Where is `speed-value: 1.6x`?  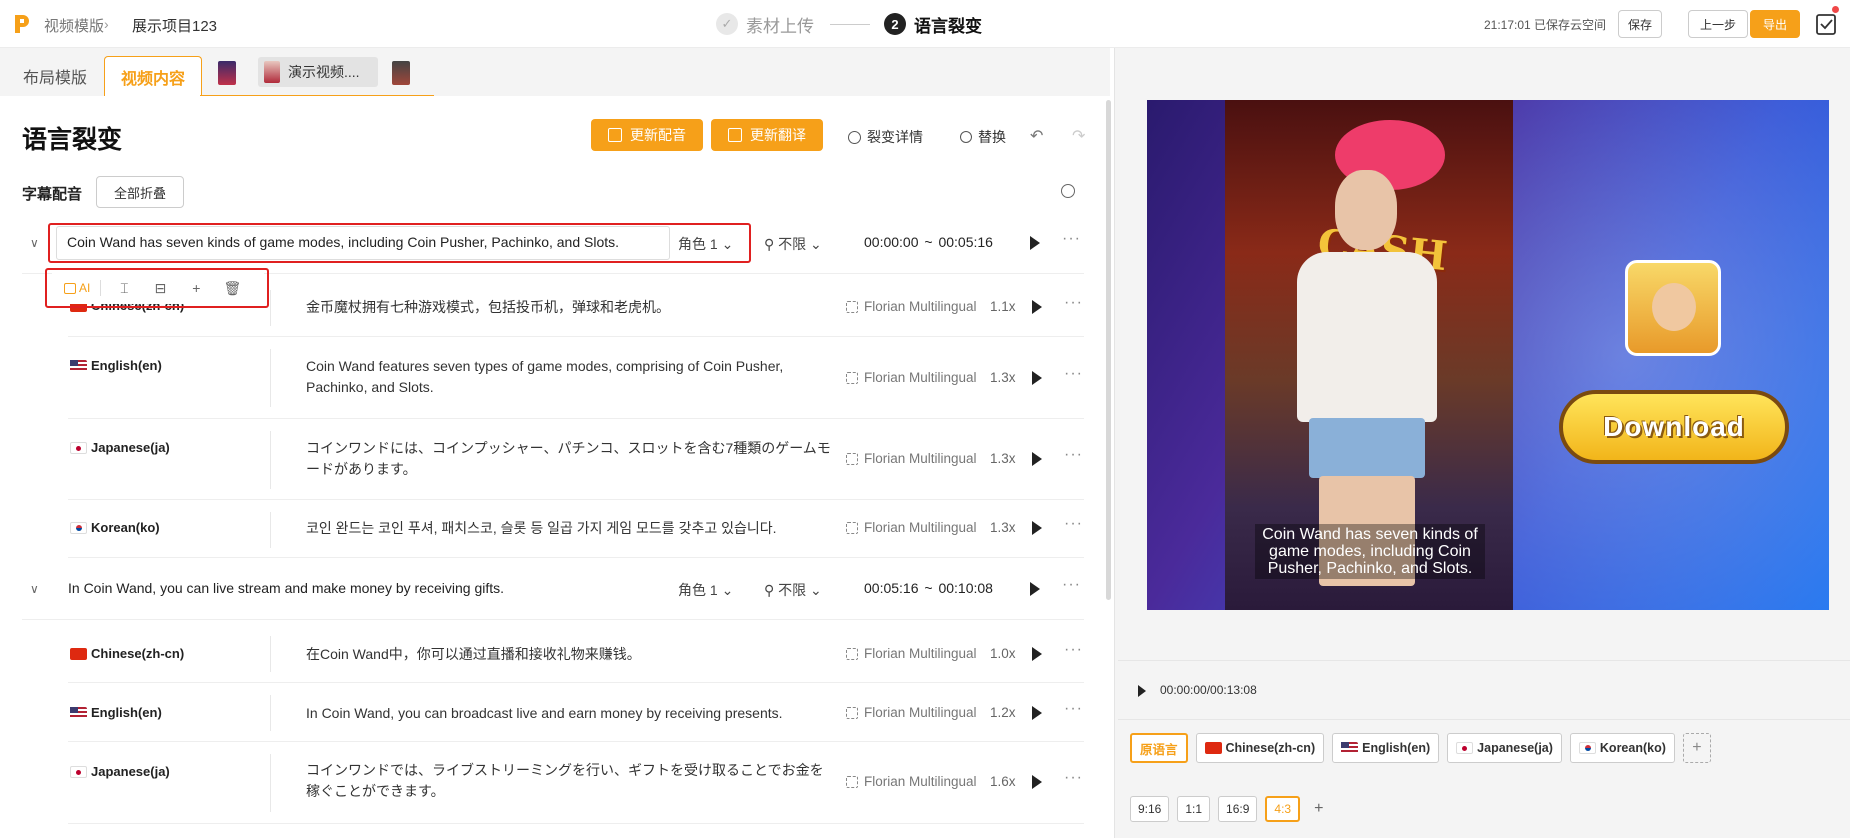 speed-value: 1.6x is located at coordinates (1003, 781).